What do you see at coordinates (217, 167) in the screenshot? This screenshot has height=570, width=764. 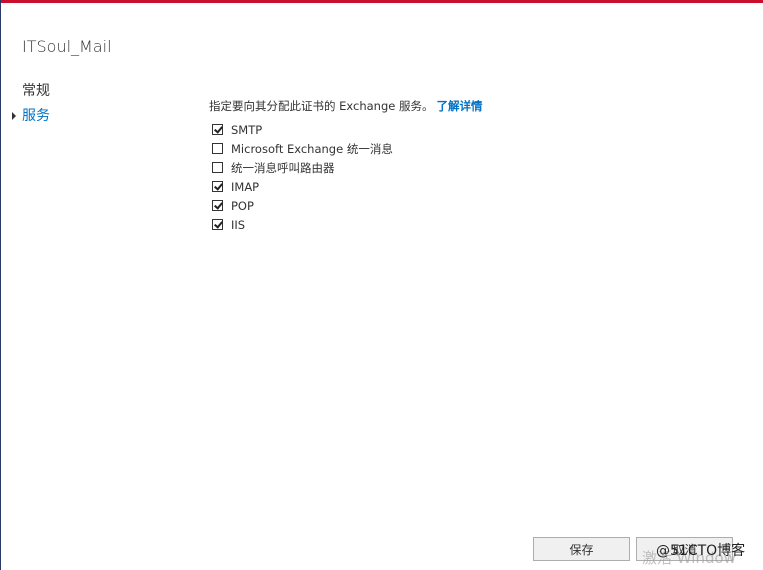 I see `checkbox-um-call-router` at bounding box center [217, 167].